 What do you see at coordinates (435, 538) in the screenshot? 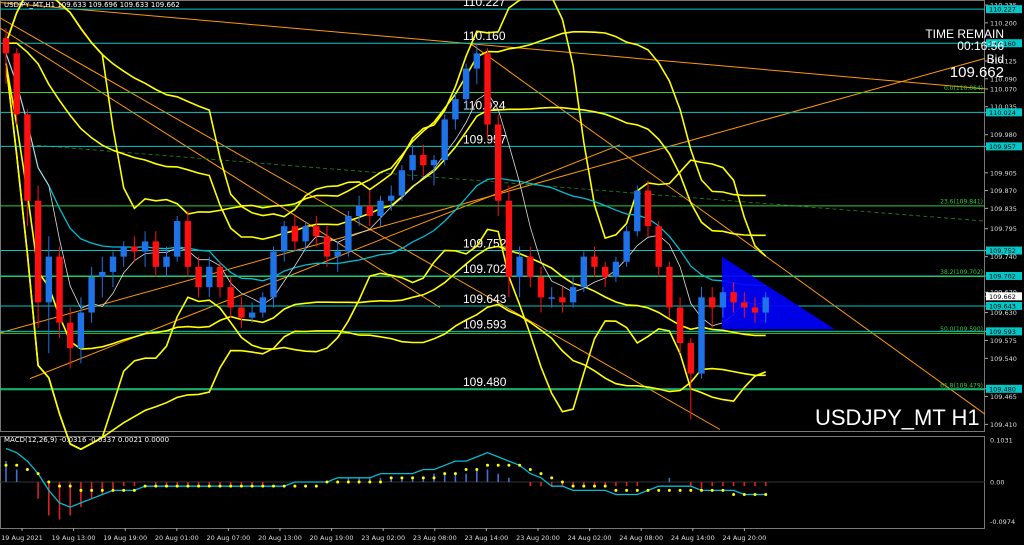
I see `x-tick-label: 23 Aug 08:00` at bounding box center [435, 538].